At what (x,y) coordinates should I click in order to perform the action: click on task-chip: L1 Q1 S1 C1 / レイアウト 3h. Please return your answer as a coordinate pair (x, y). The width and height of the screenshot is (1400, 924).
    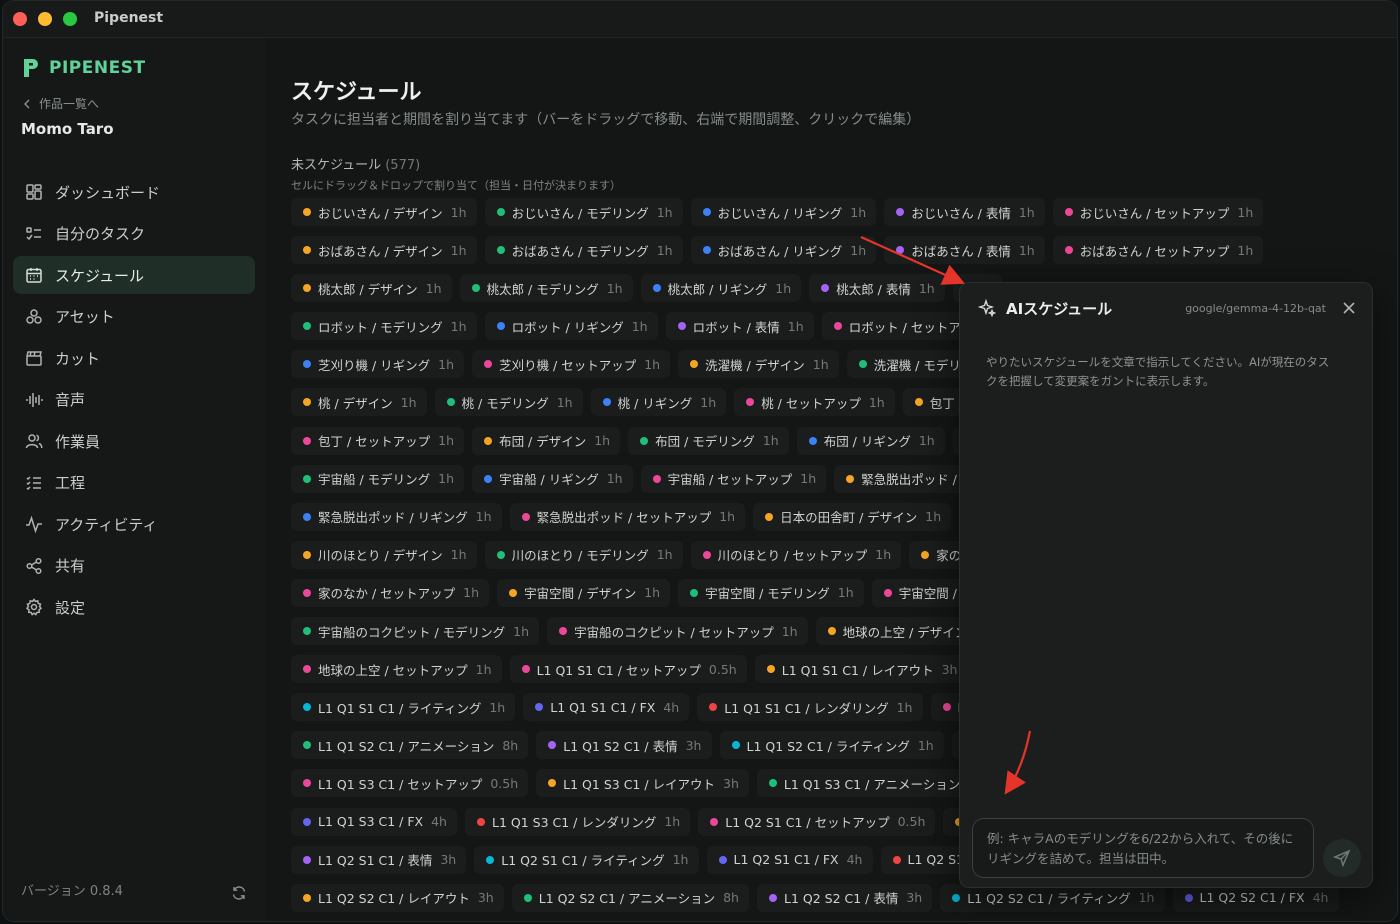
    Looking at the image, I should click on (861, 669).